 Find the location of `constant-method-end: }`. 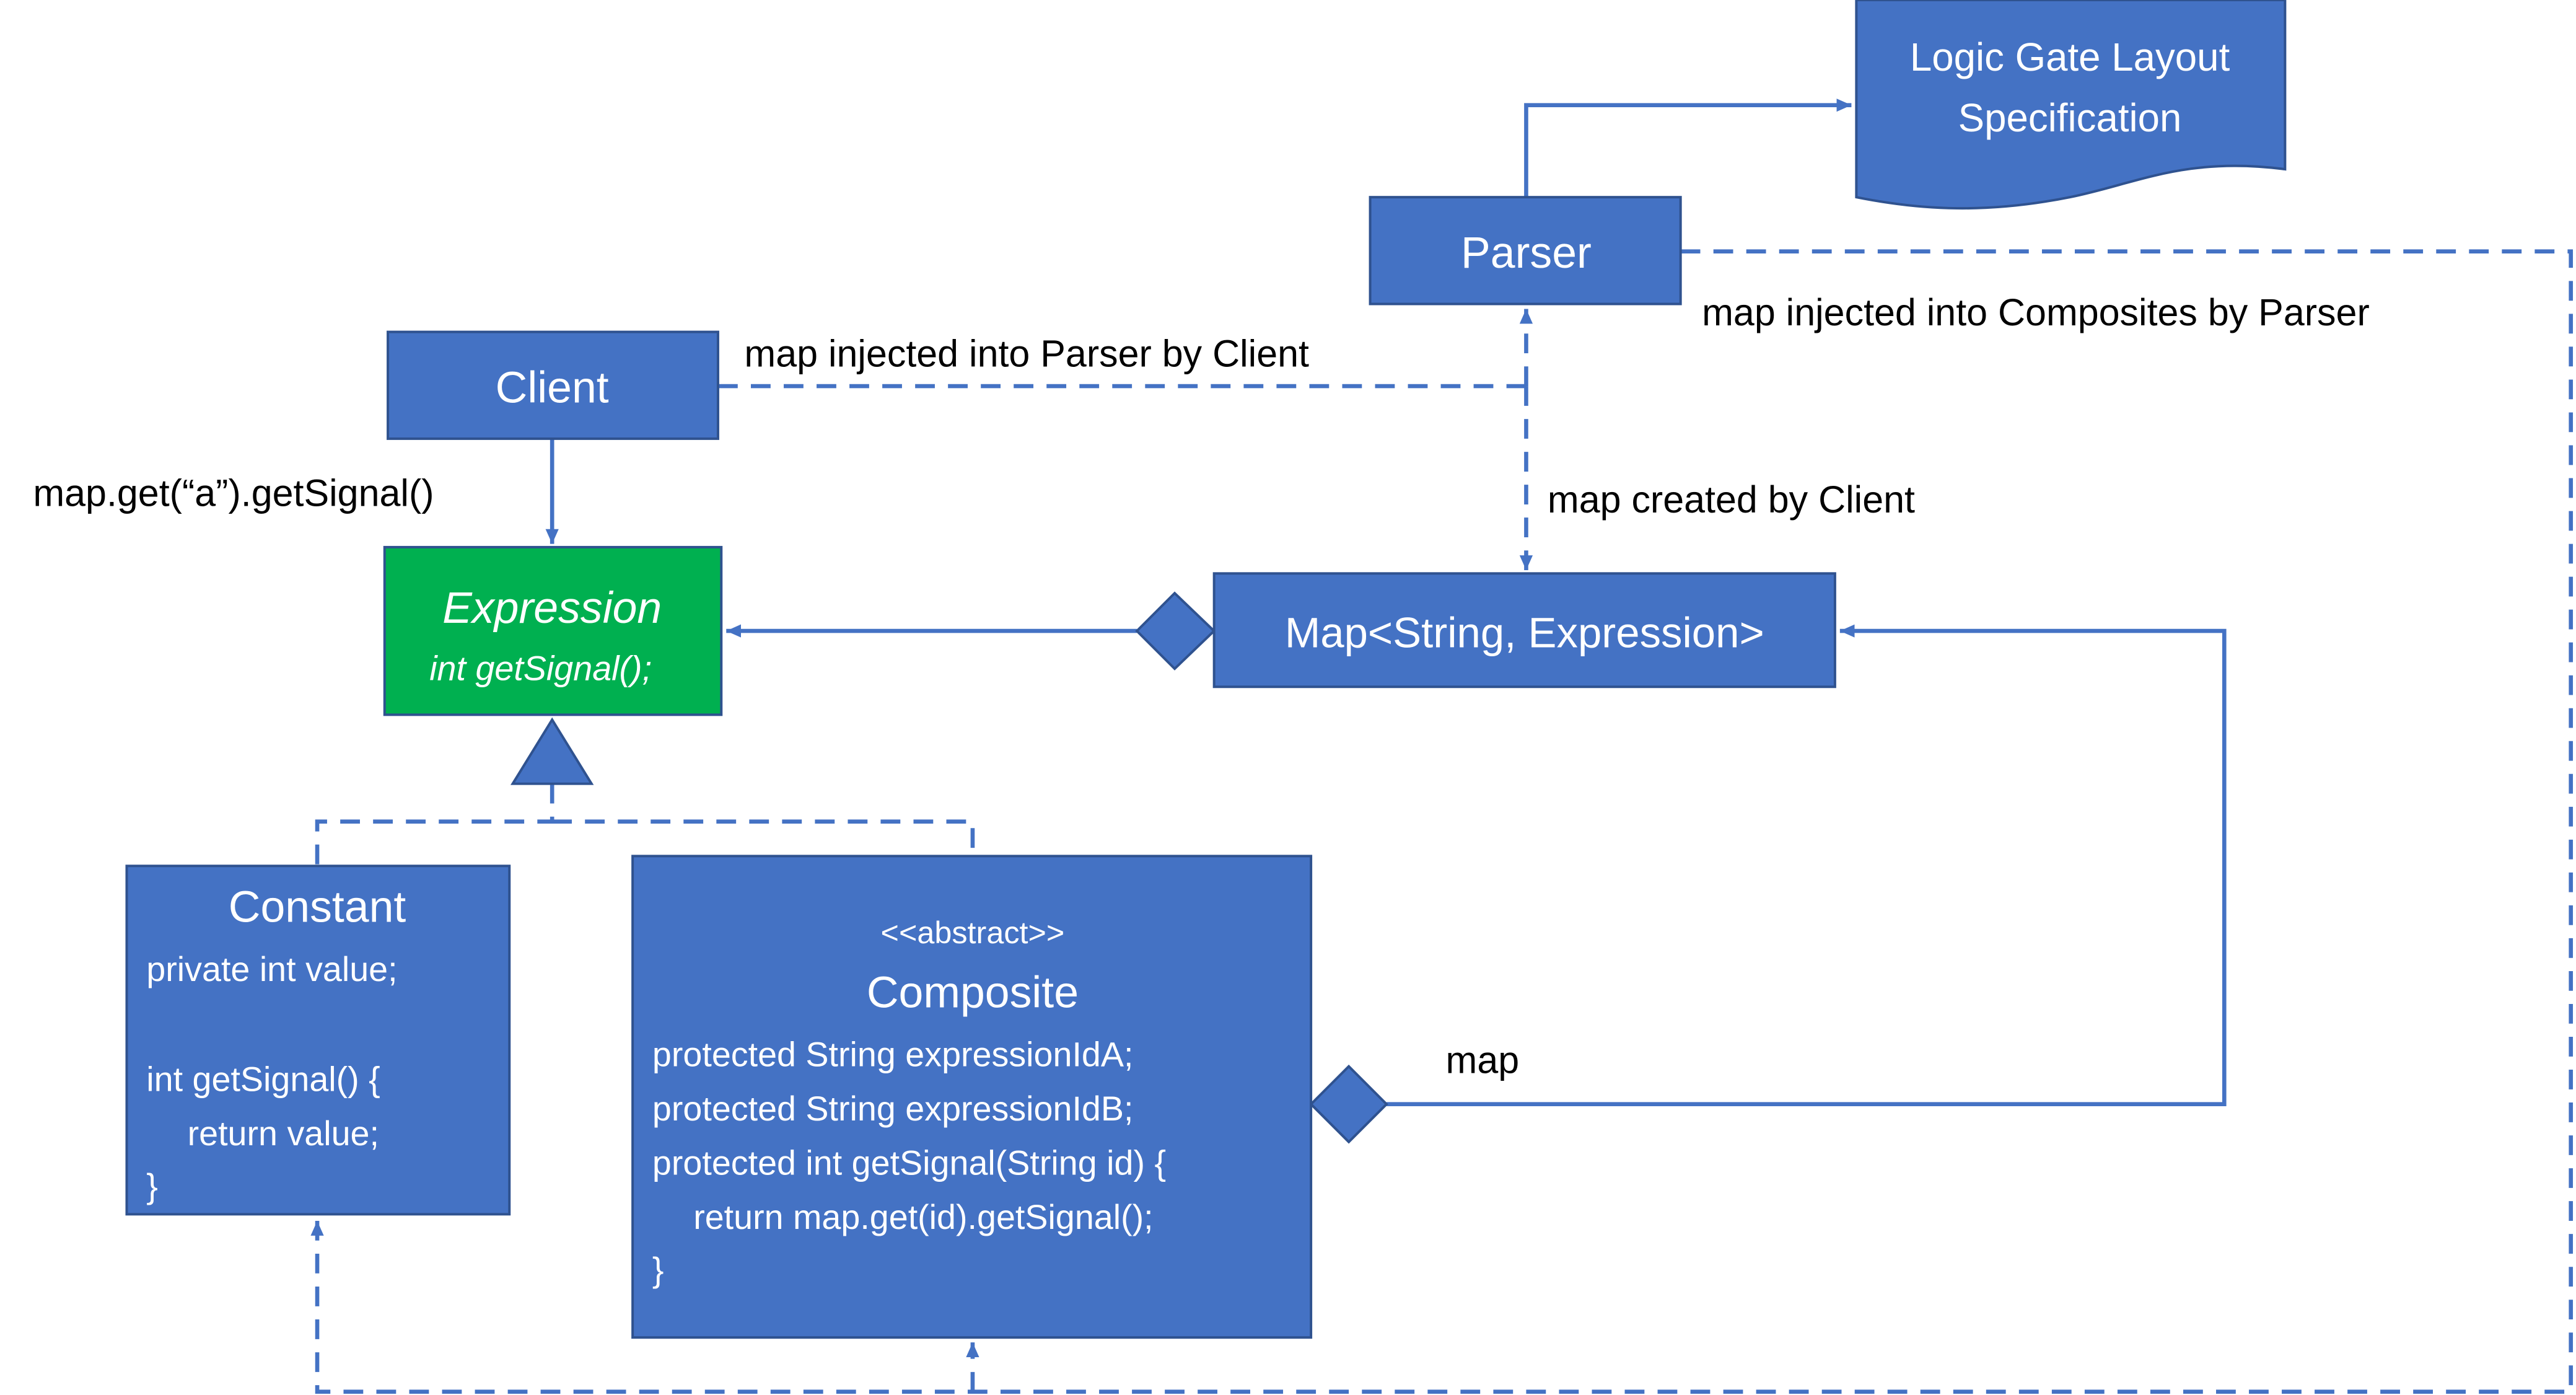

constant-method-end: } is located at coordinates (152, 1186).